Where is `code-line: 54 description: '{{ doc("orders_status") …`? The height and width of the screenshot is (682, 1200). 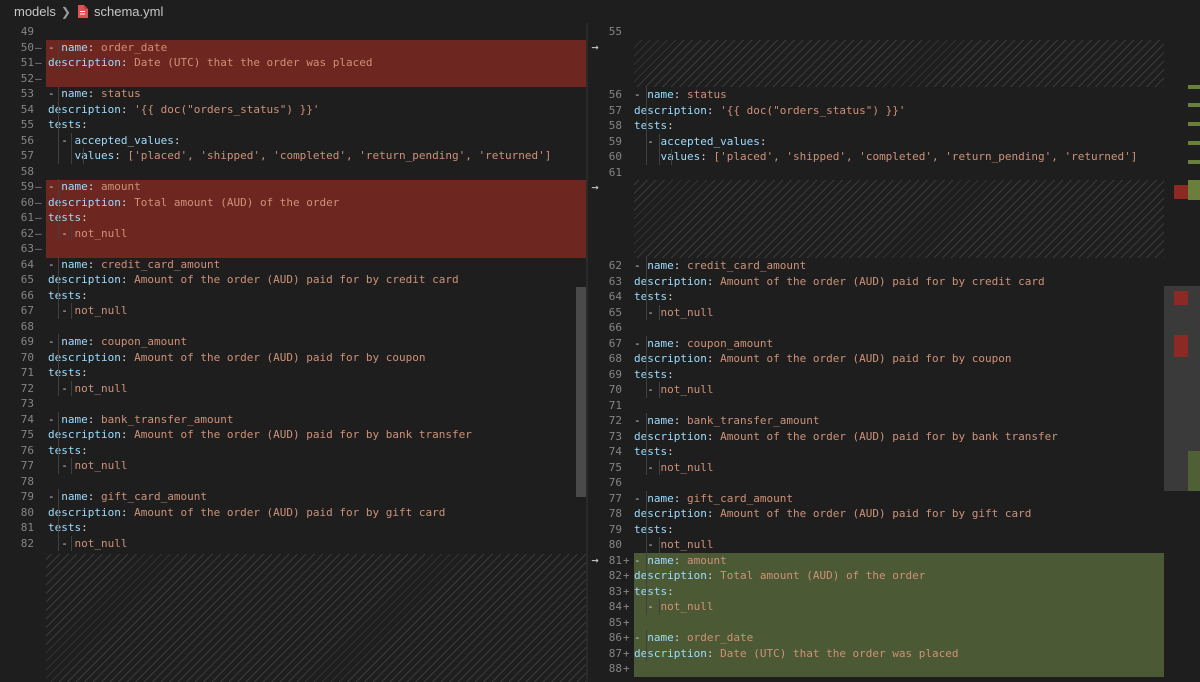
code-line: 54 description: '{{ doc("orders_status") … is located at coordinates (293, 109).